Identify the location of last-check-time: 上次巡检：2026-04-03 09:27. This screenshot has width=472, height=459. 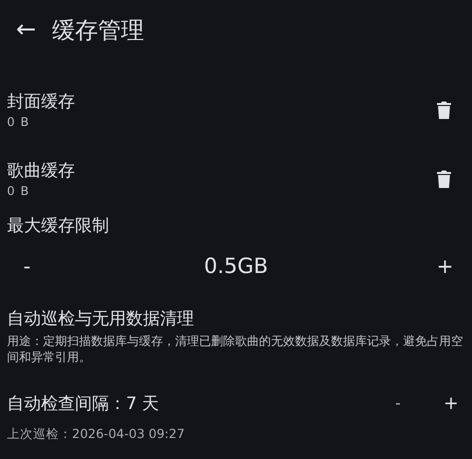
(96, 434).